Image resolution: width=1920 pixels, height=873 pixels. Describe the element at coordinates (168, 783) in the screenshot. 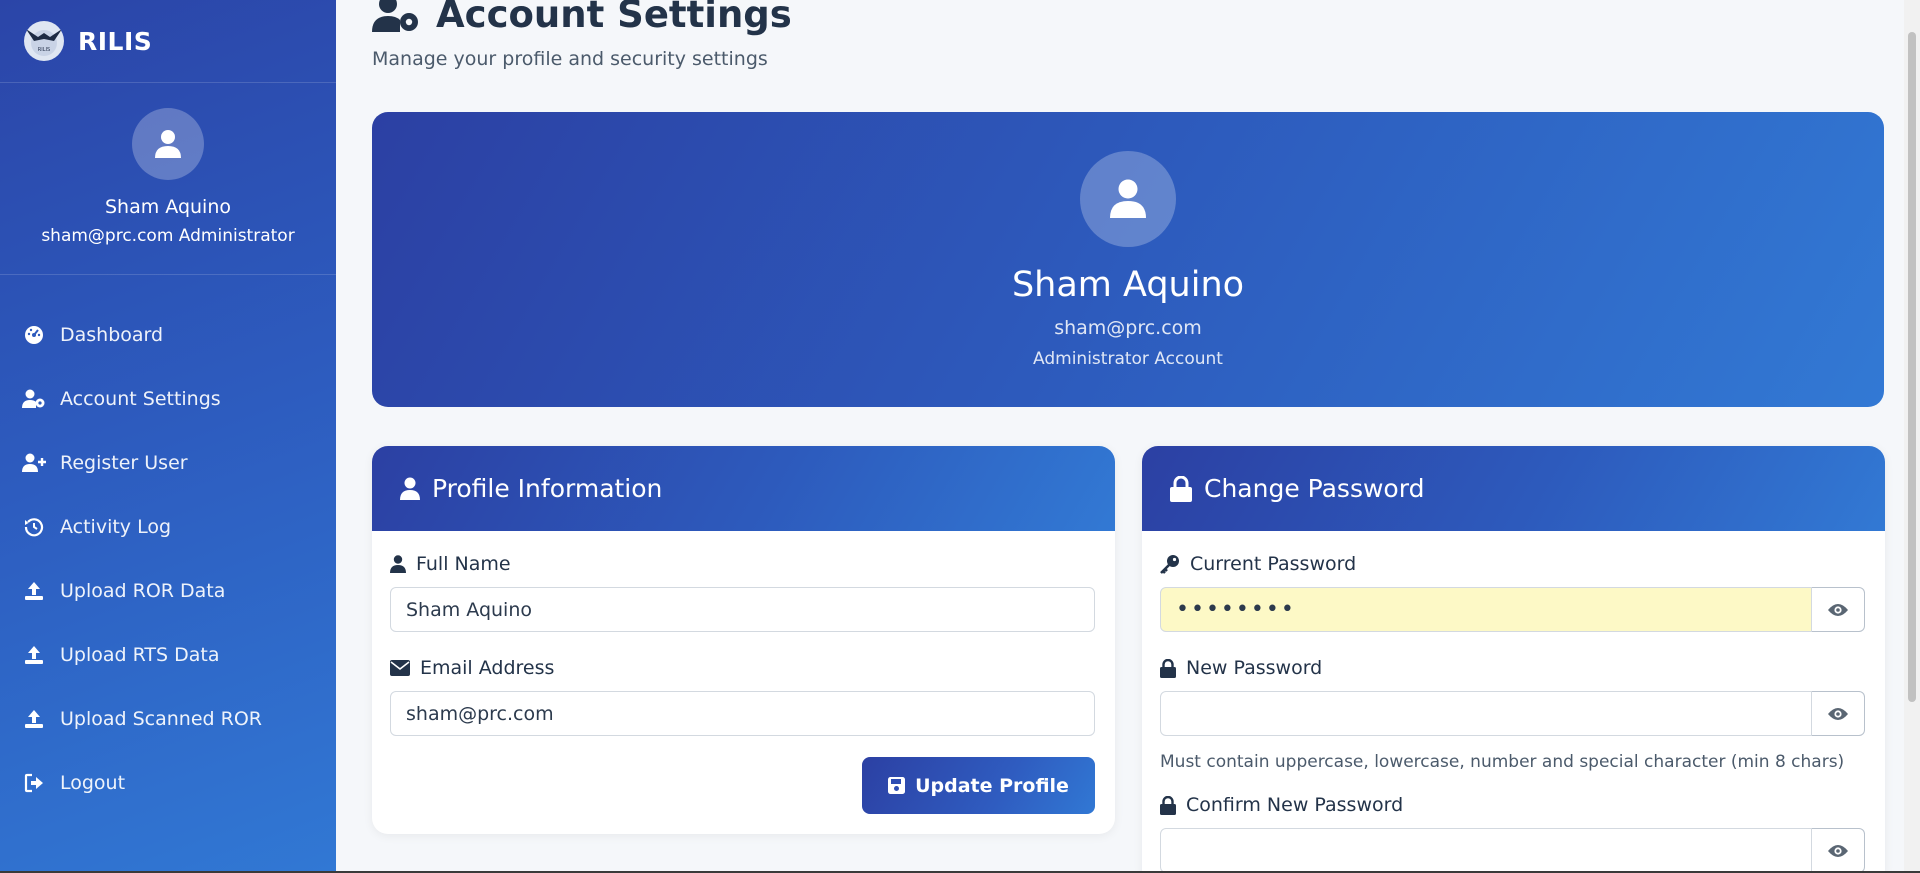

I see `sidebar-item-logout: Logout` at that location.